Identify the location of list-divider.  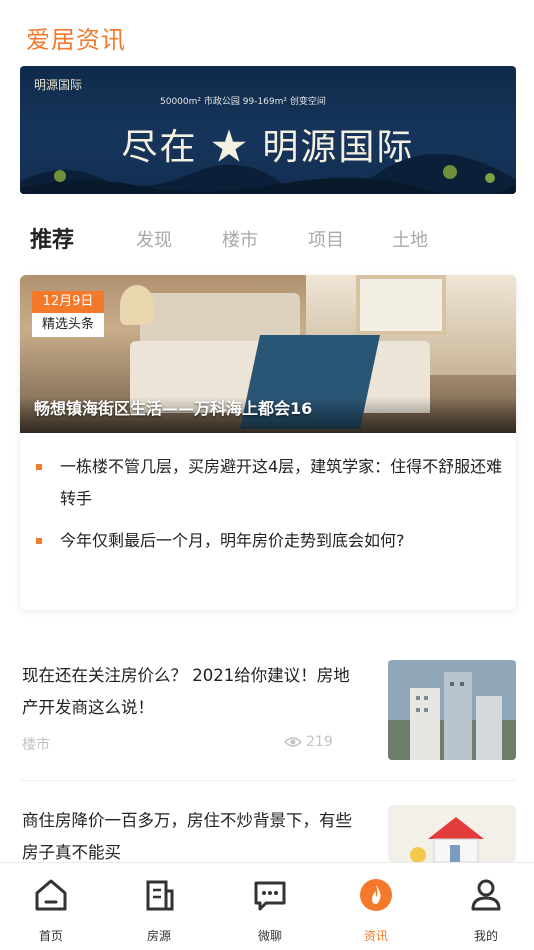
(268, 780).